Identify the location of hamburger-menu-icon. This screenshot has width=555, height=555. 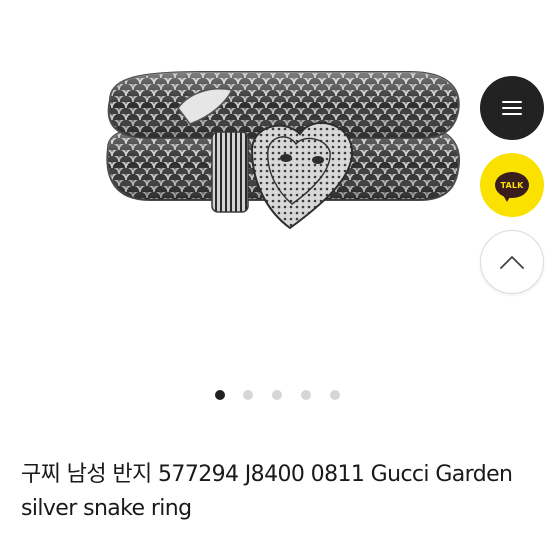
(512, 108).